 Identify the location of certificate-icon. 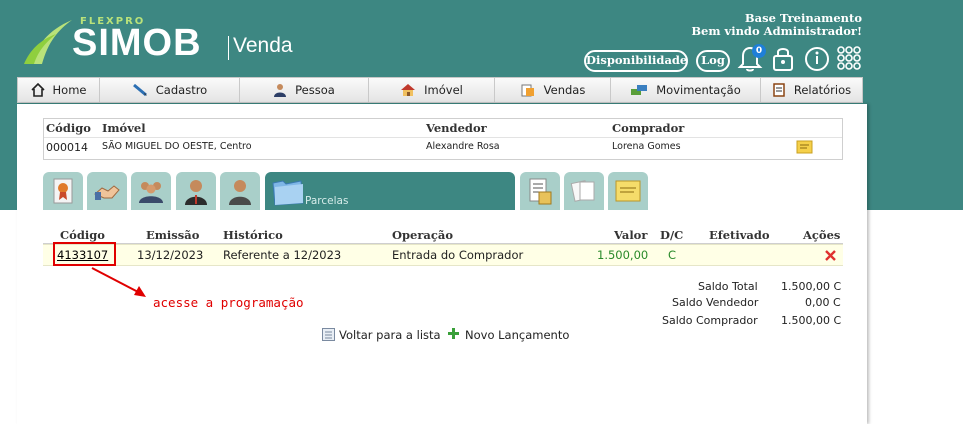
(63, 191).